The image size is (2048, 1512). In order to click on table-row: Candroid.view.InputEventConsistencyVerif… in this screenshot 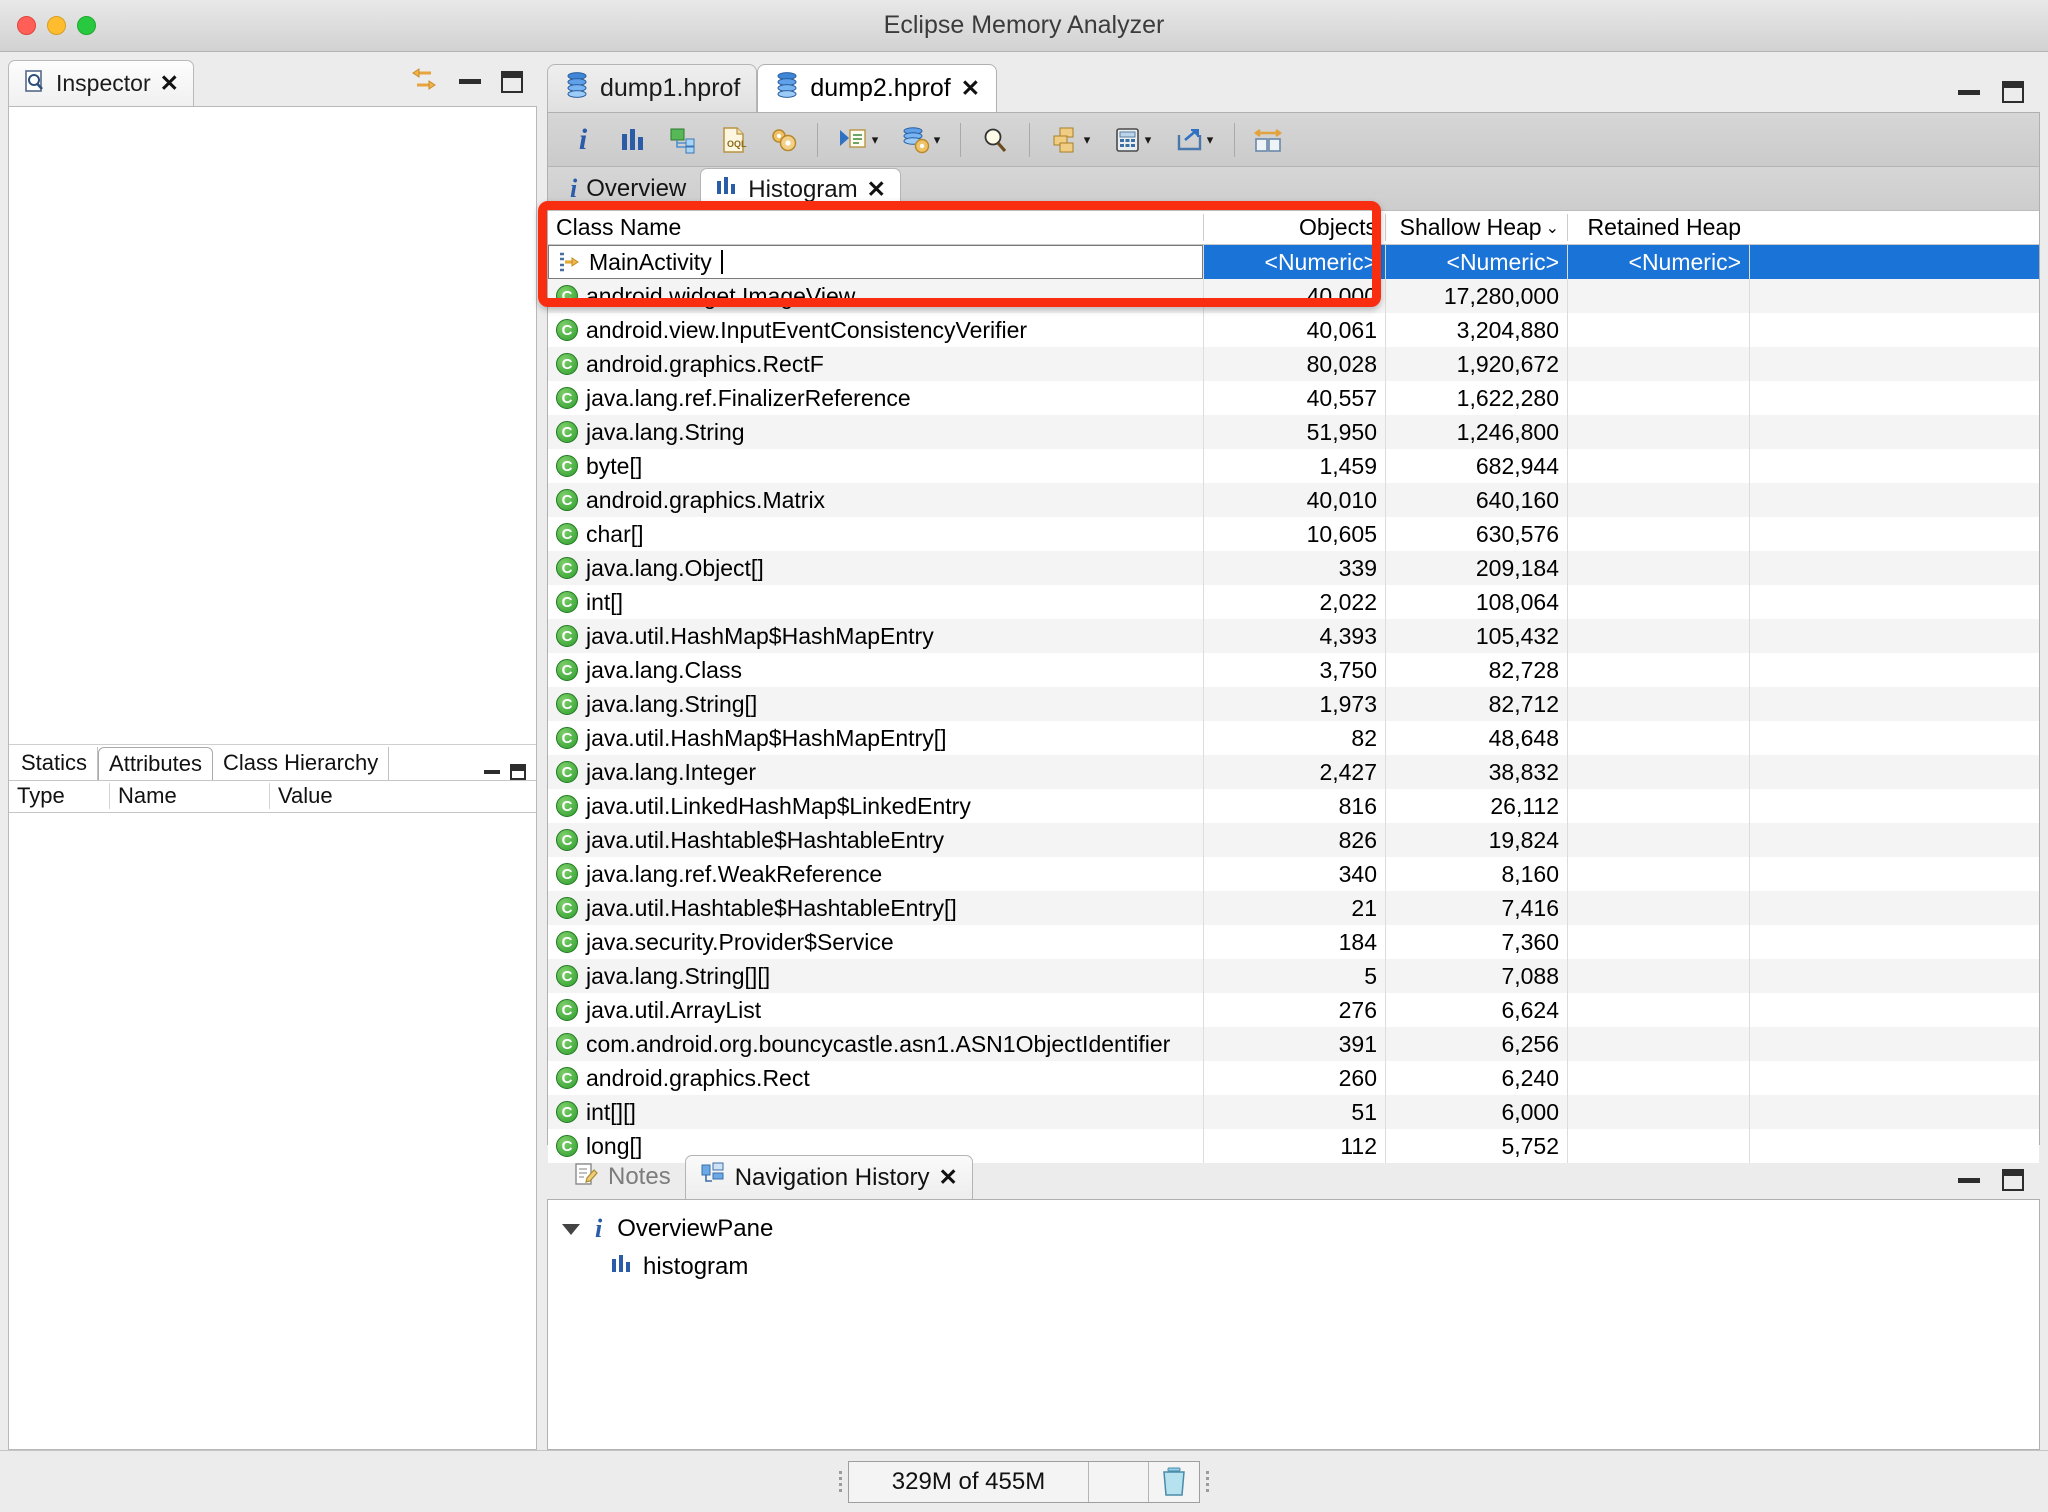, I will do `click(1293, 330)`.